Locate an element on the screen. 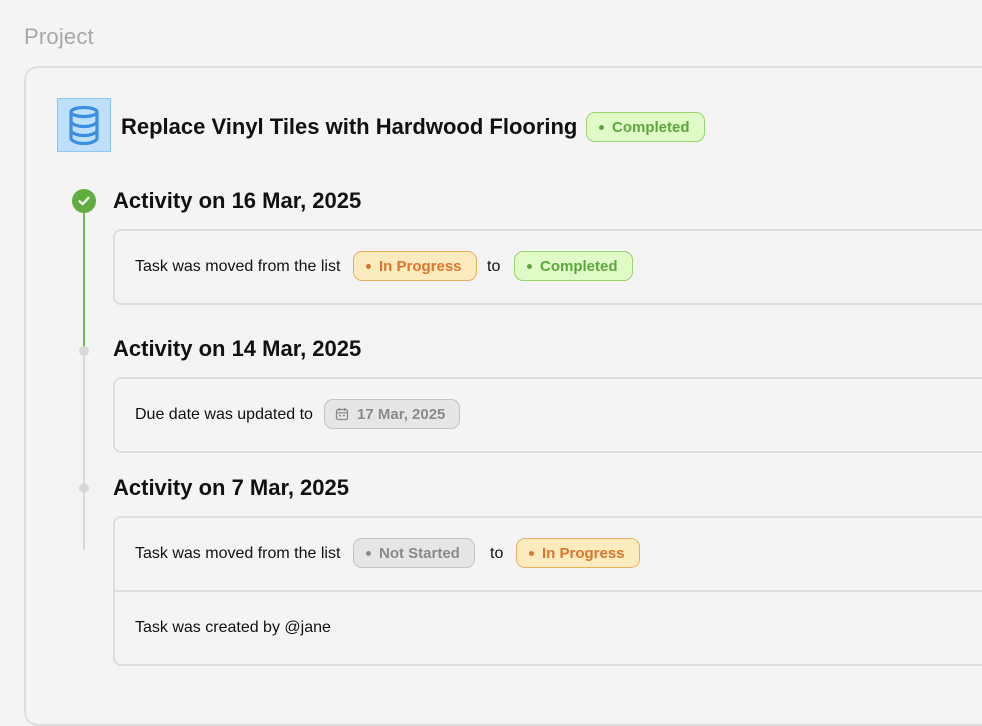 This screenshot has width=982, height=726. activity-text: Task was created by @jane is located at coordinates (233, 627).